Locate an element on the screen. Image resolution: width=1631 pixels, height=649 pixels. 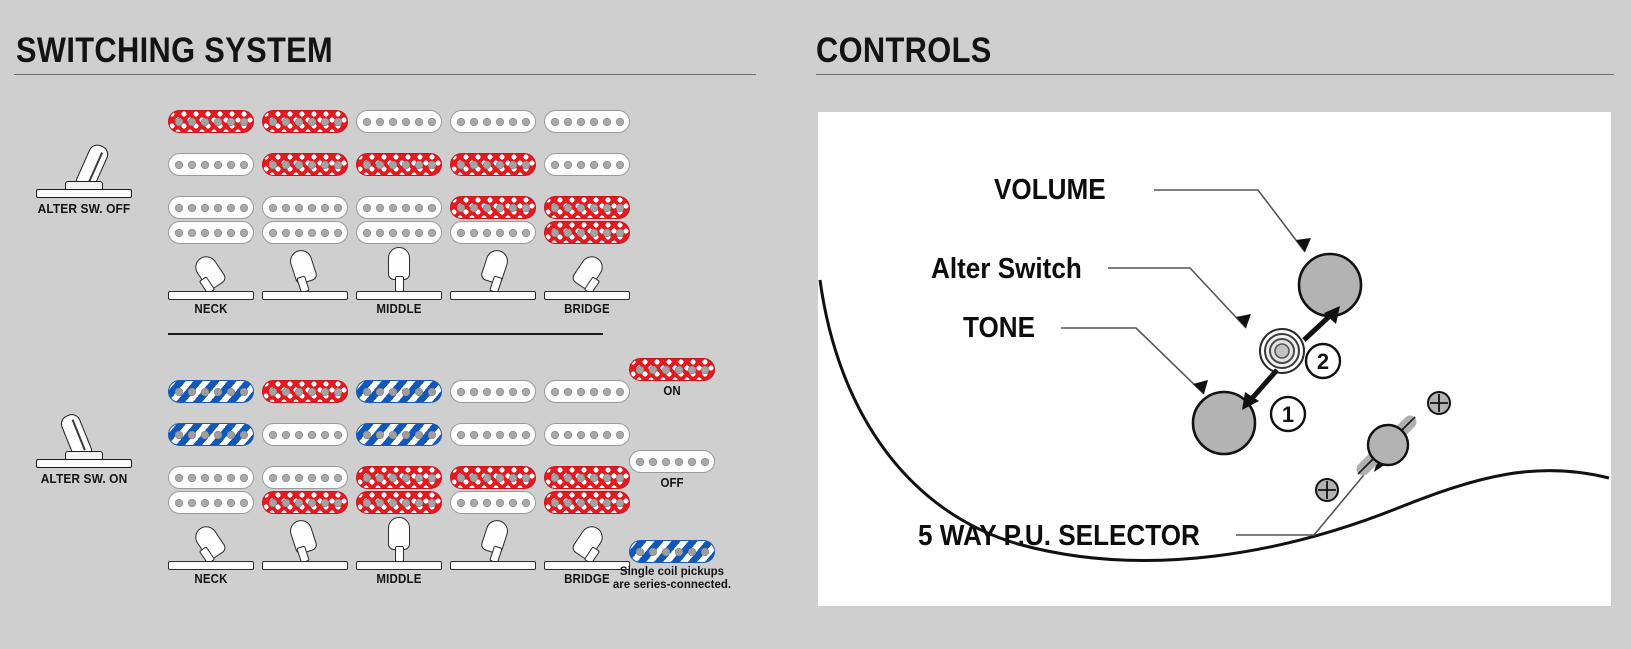
lever-stem is located at coordinates (399, 554).